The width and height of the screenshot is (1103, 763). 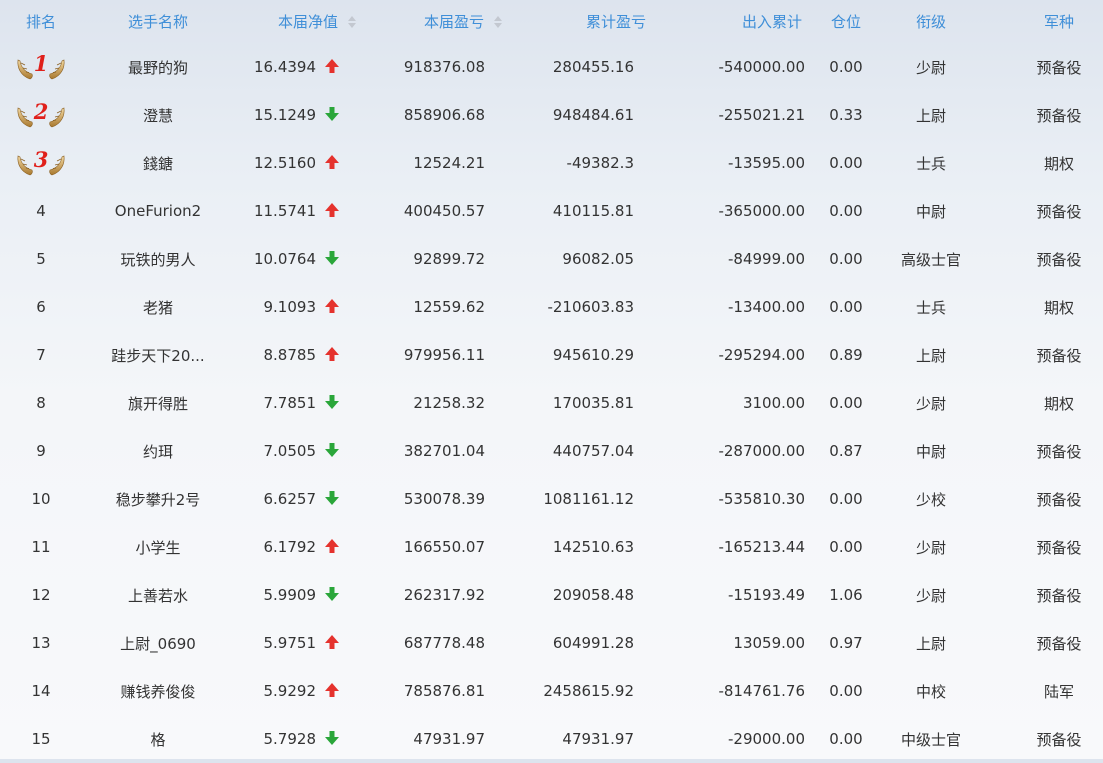 I want to click on player-name: 上善若水, so click(x=158, y=595).